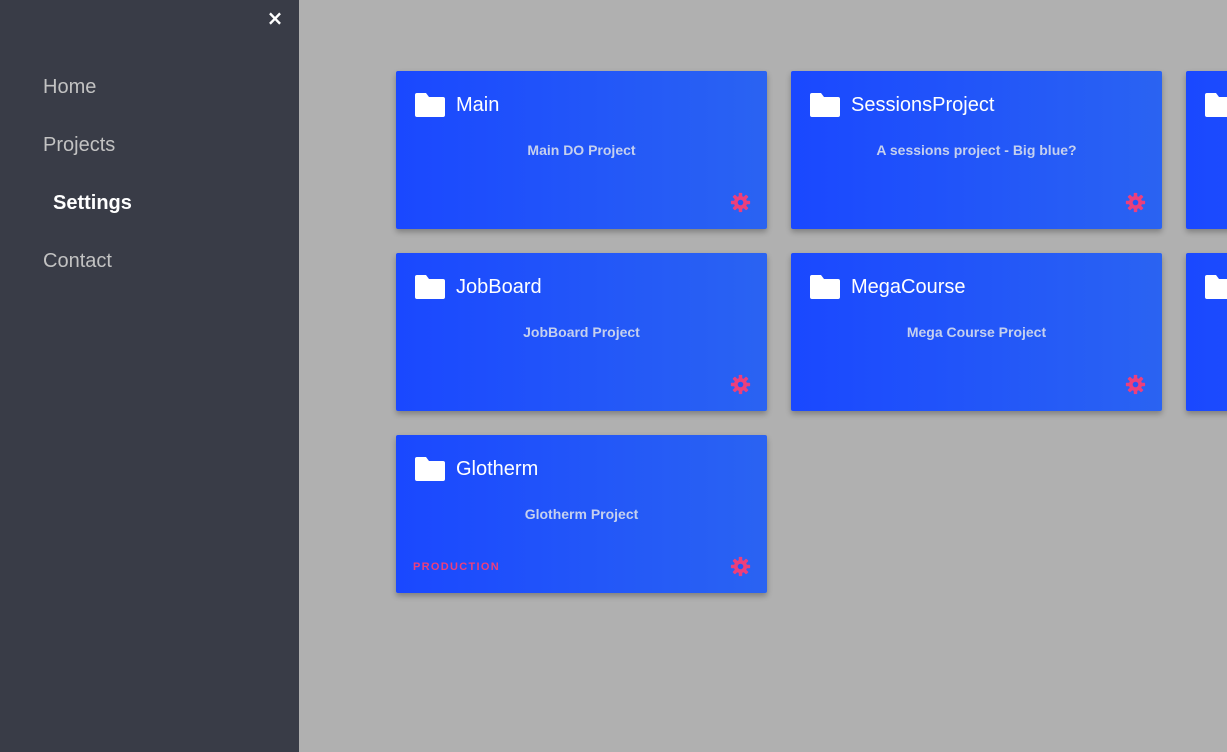 This screenshot has width=1227, height=752. I want to click on sidebar-item-settings: Settings, so click(92, 203).